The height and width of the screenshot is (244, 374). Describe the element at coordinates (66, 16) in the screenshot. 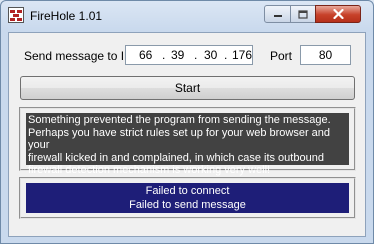

I see `window-title: FireHole 1.01` at that location.